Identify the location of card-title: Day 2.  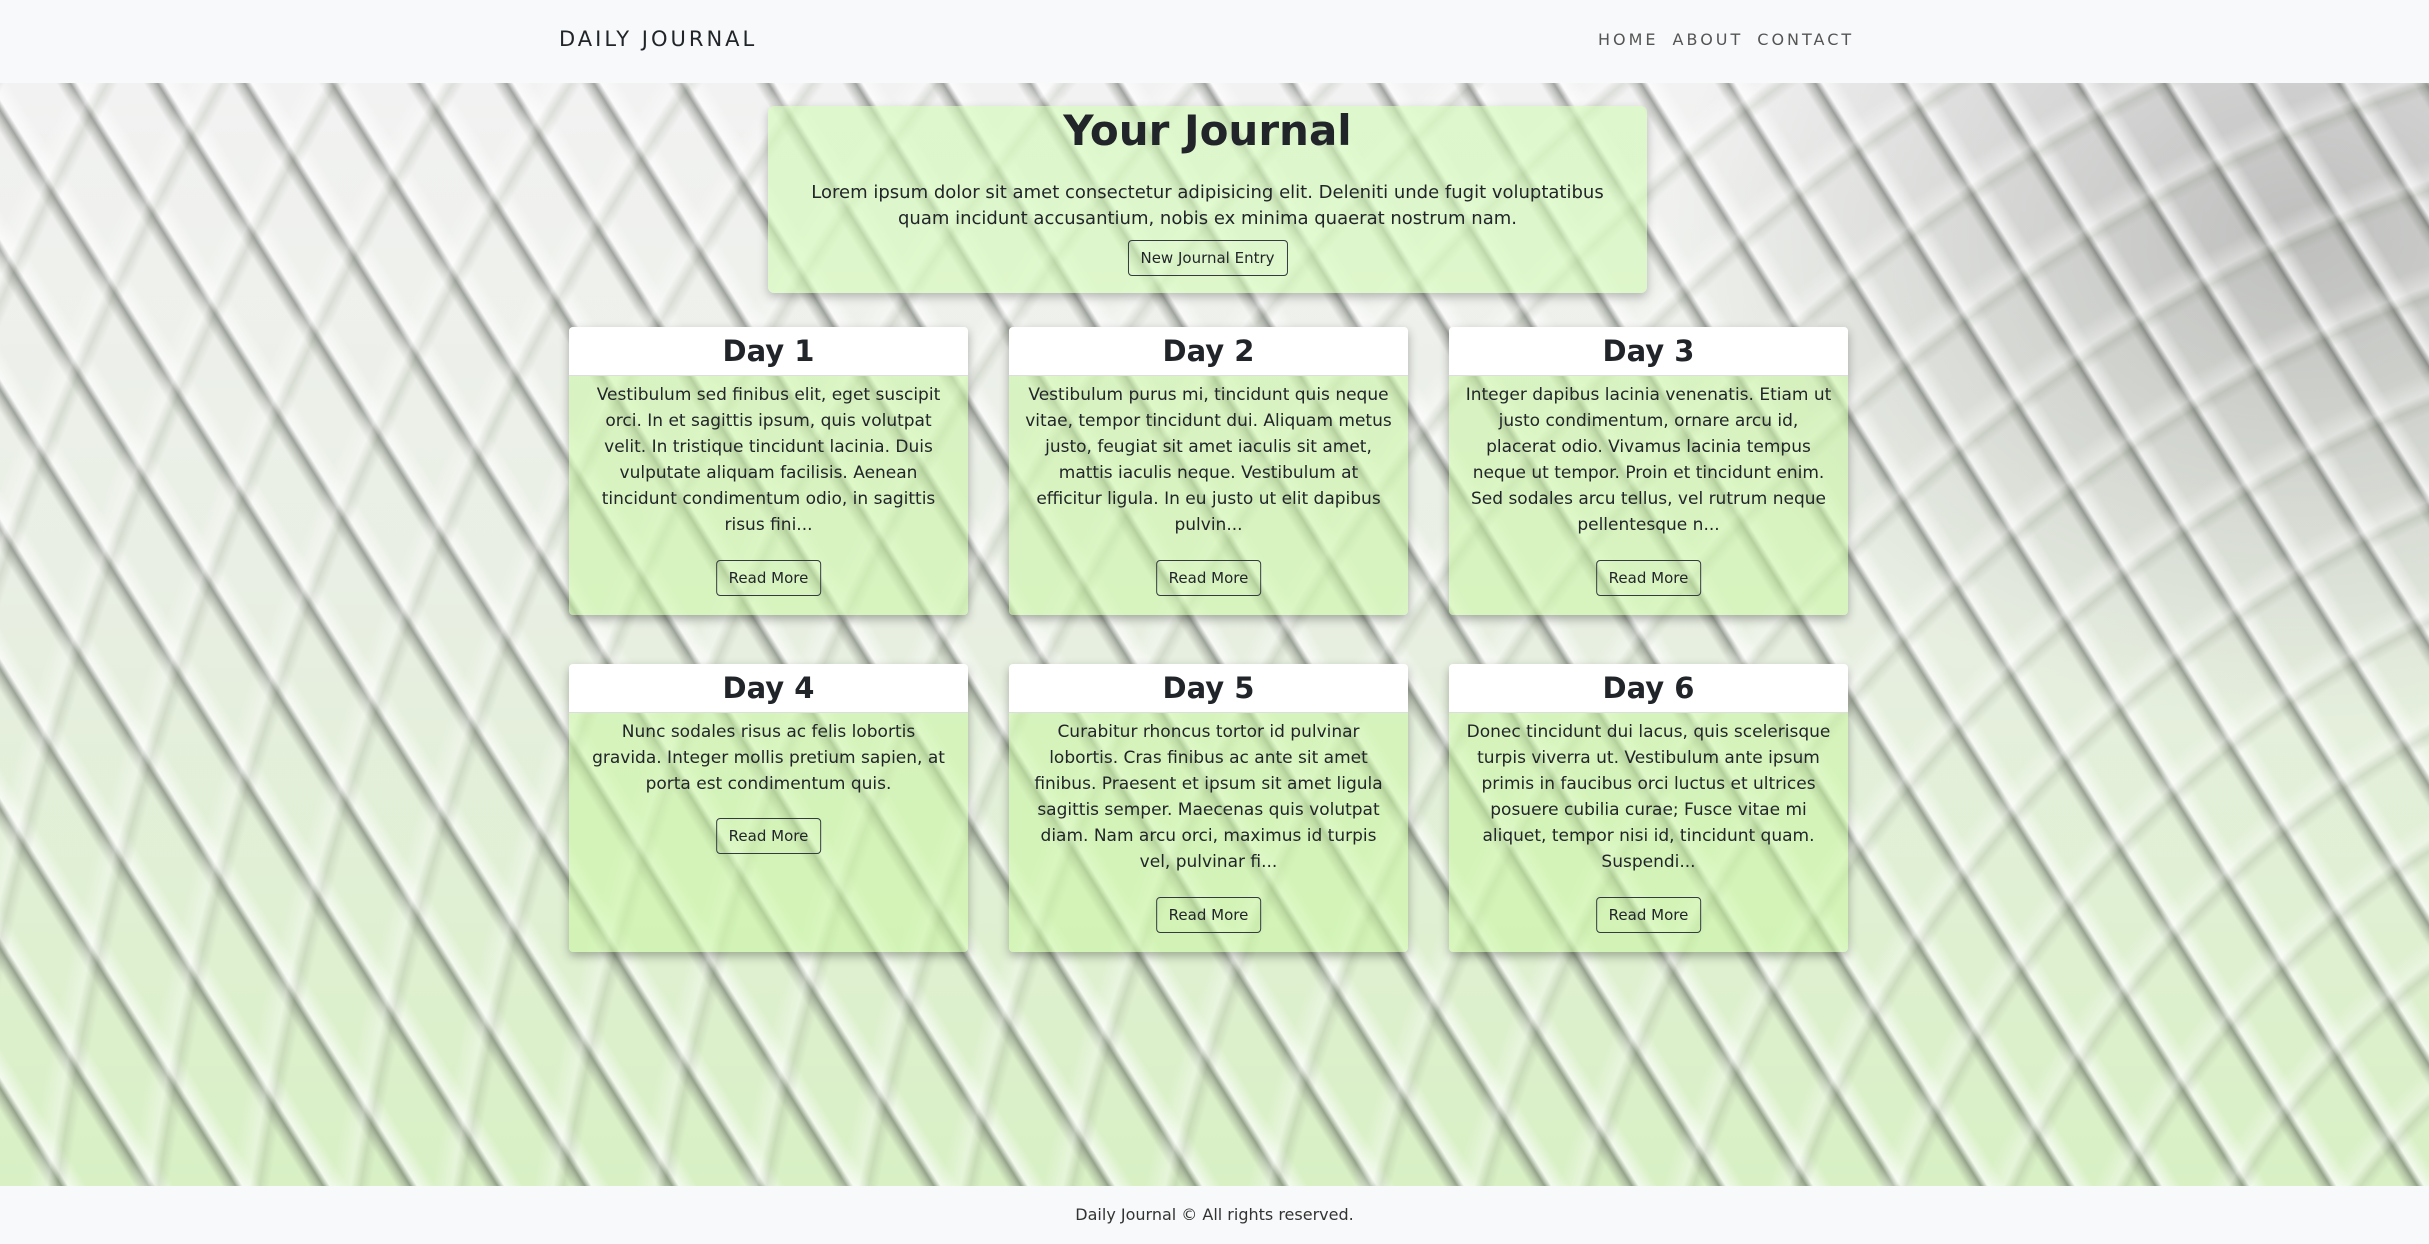
(1208, 351).